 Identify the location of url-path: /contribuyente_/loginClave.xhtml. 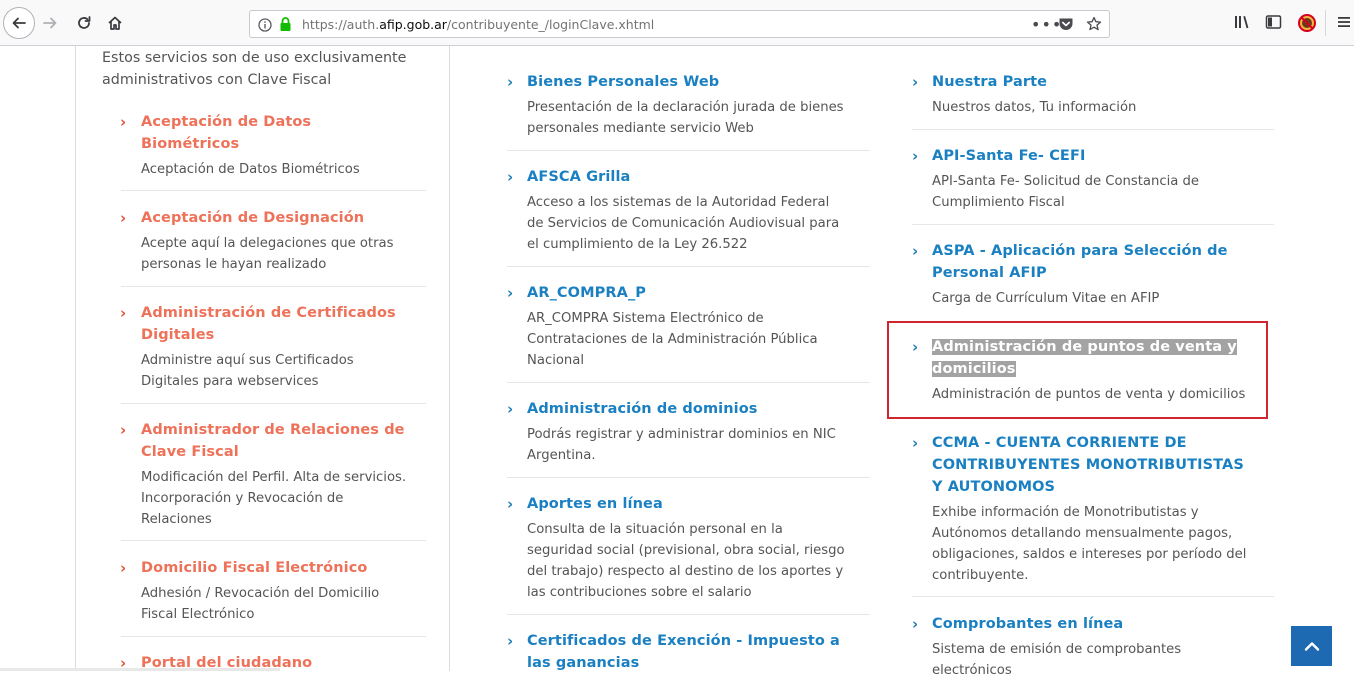
(550, 24).